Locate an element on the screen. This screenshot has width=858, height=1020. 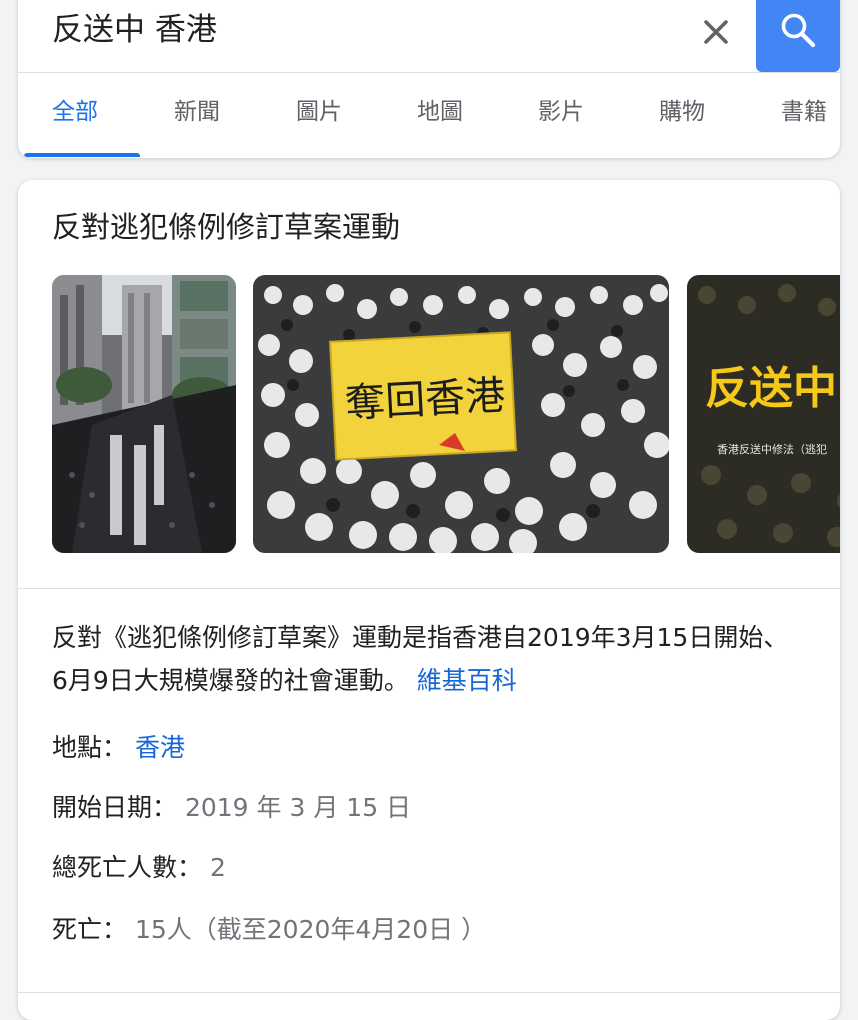
fact-total-deaths: 總死亡人數： 2 is located at coordinates (139, 868).